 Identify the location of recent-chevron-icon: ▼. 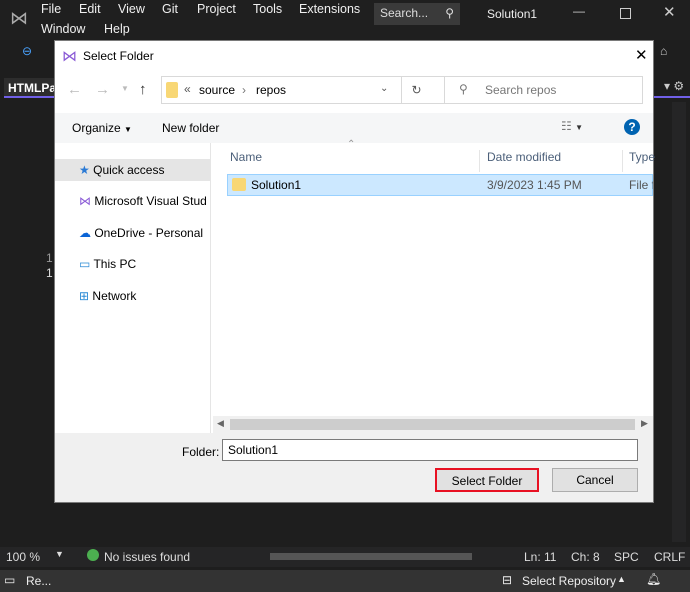
(125, 88).